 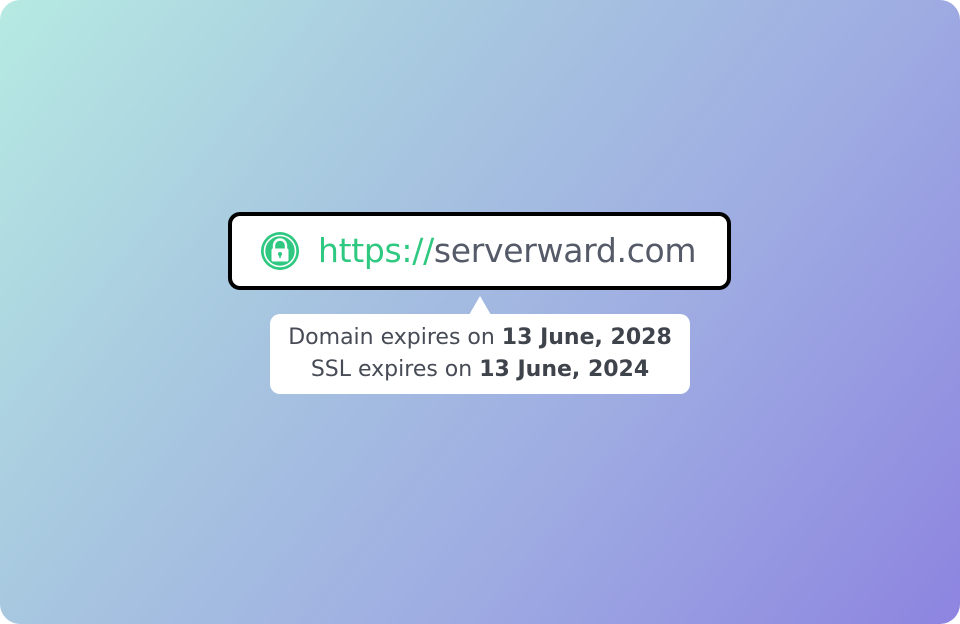 I want to click on ssl-expiry-line: SSL expires on 13 June, 2024, so click(x=480, y=370).